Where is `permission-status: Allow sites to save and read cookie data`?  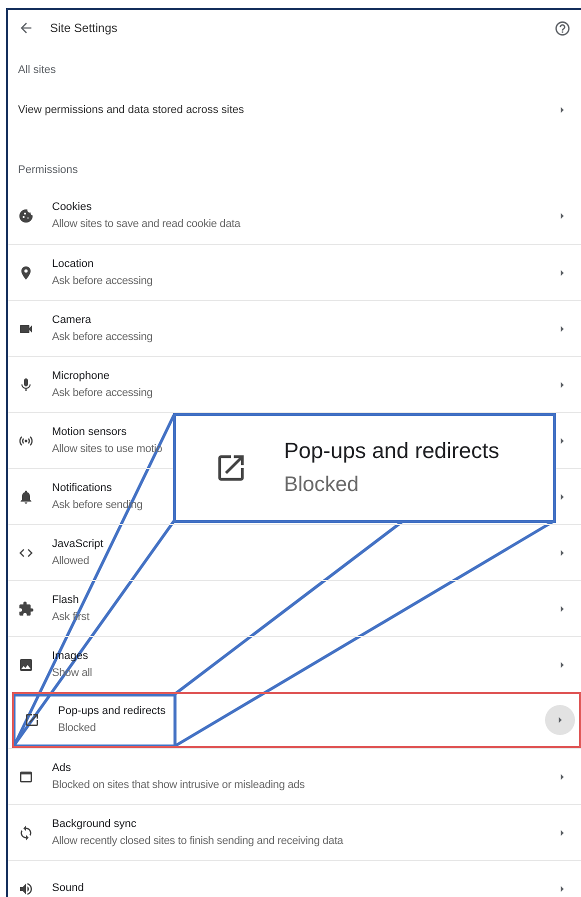
permission-status: Allow sites to save and read cookie data is located at coordinates (146, 224).